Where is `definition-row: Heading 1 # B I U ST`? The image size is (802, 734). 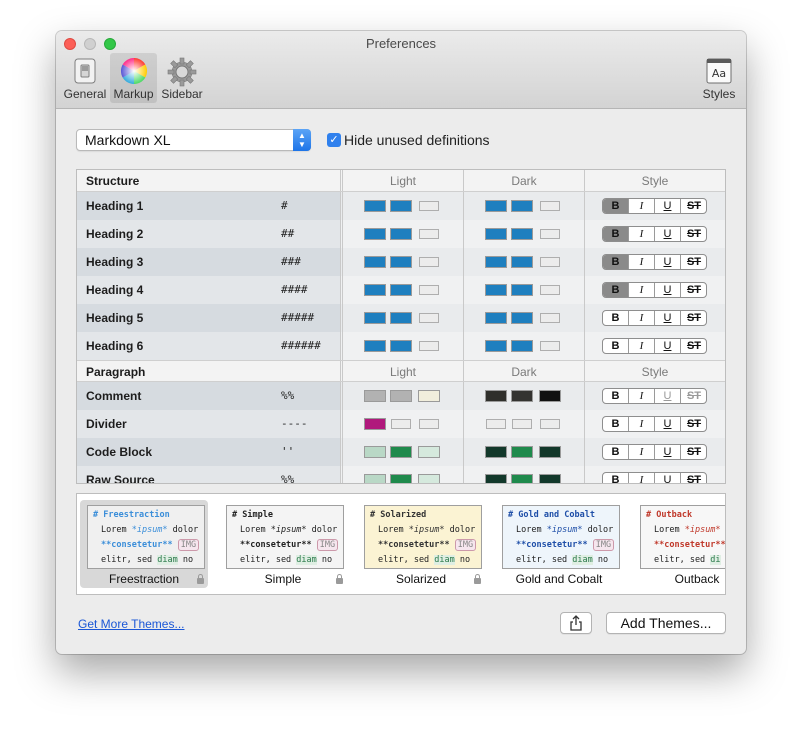 definition-row: Heading 1 # B I U ST is located at coordinates (401, 206).